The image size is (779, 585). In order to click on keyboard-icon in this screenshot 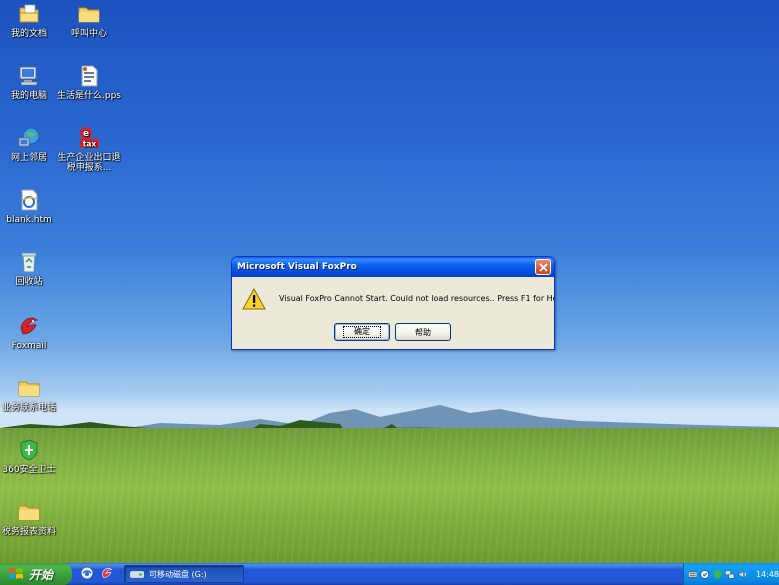, I will do `click(693, 574)`.